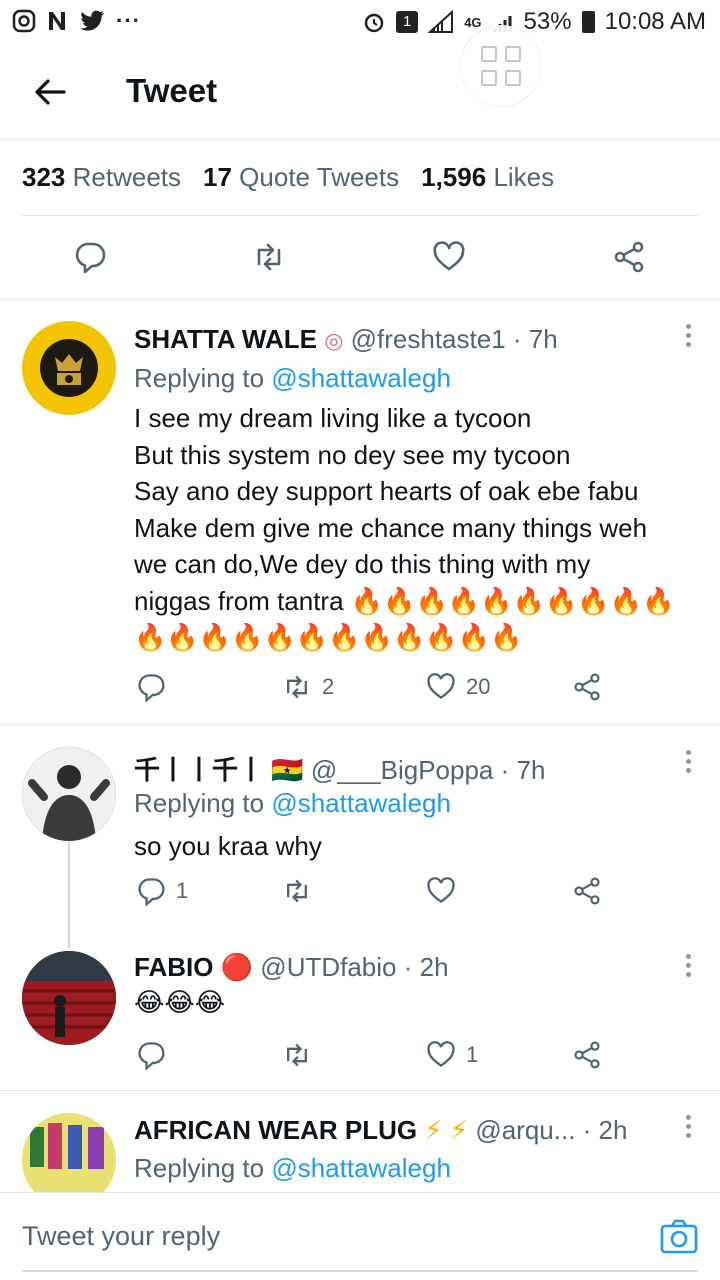  I want to click on person-photo-icon, so click(69, 794).